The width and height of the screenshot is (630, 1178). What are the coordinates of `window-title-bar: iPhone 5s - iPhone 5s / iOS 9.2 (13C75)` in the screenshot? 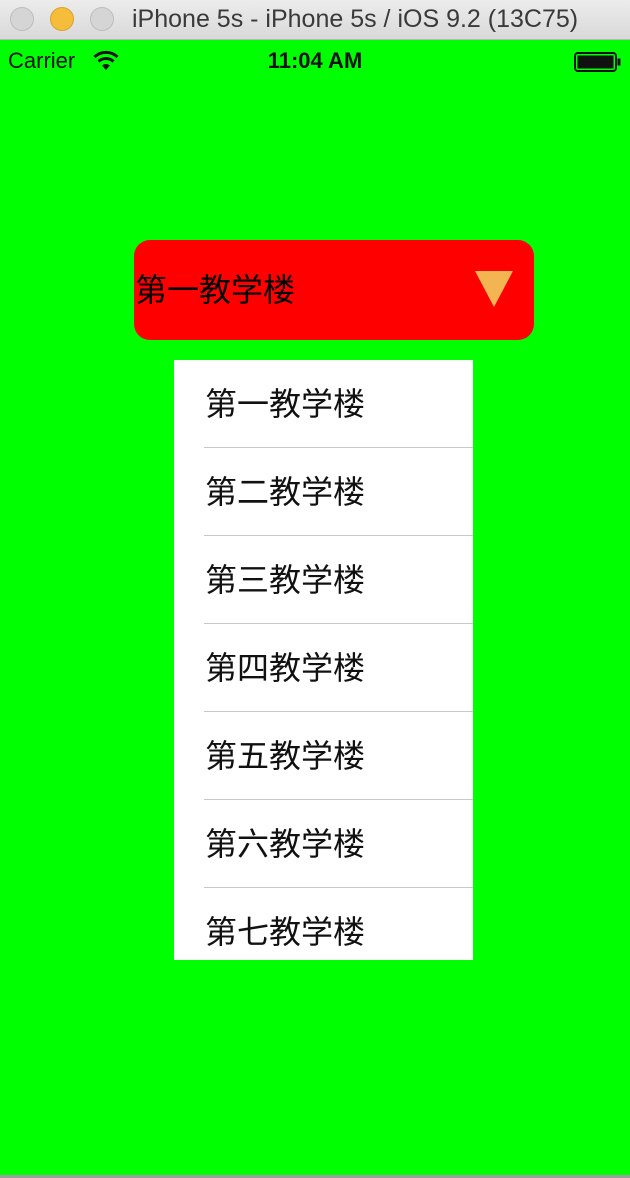 It's located at (315, 20).